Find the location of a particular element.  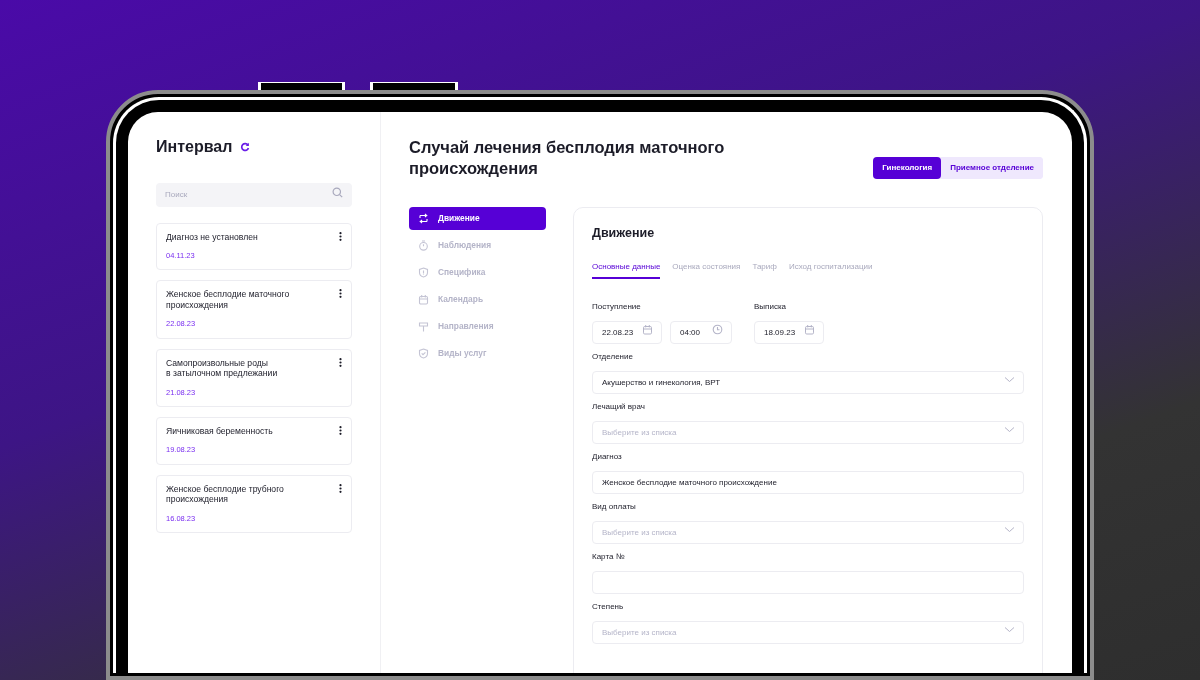

date-field: 22.08.23 is located at coordinates (627, 332).